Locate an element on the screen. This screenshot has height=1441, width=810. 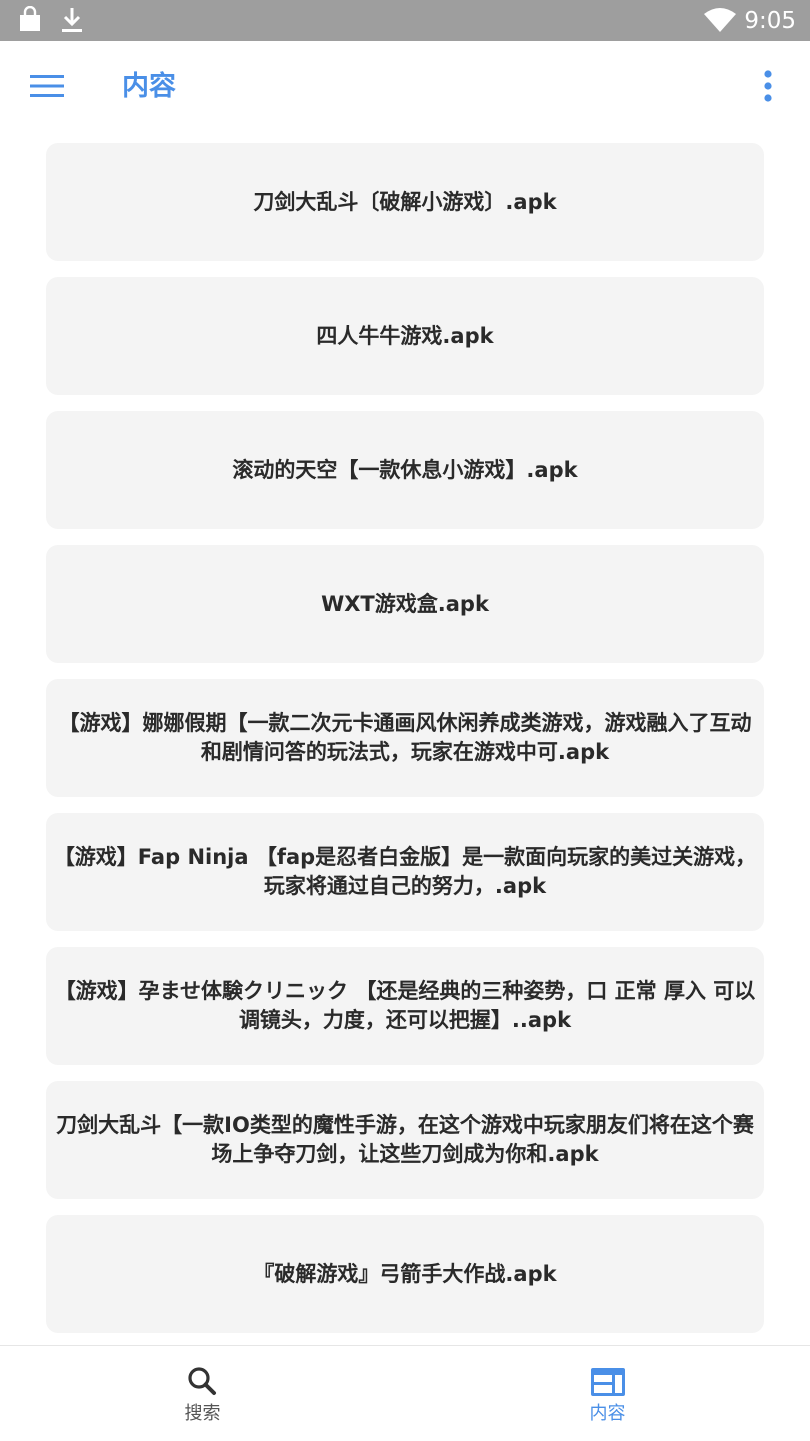
download-icon is located at coordinates (72, 22).